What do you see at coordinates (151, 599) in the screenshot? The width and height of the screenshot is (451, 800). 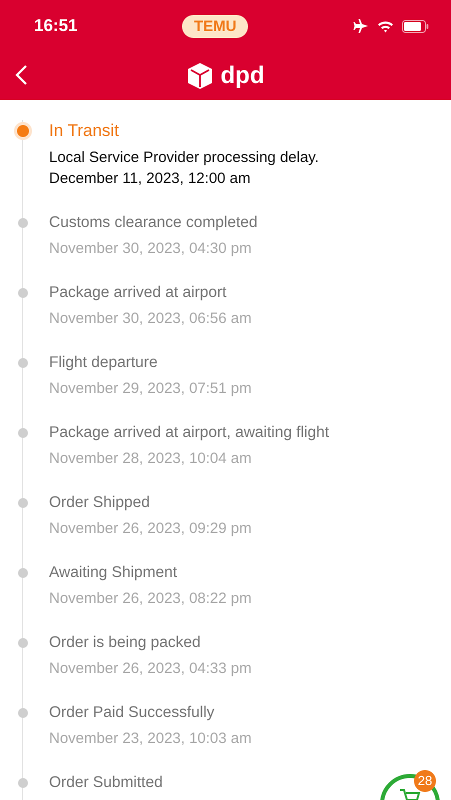 I see `event-date: November 26, 2023, 08:22 pm` at bounding box center [151, 599].